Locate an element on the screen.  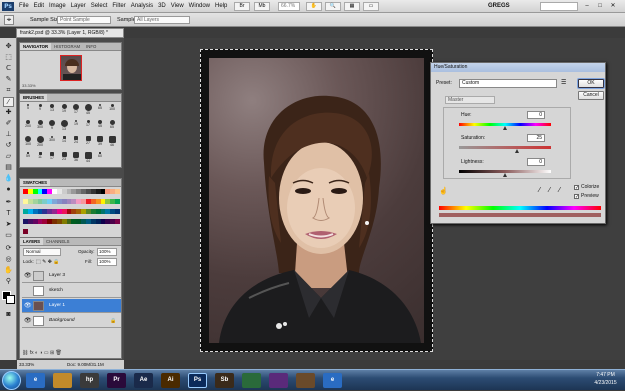
tab-swatches: SWATCHES is located at coordinates (35, 182).